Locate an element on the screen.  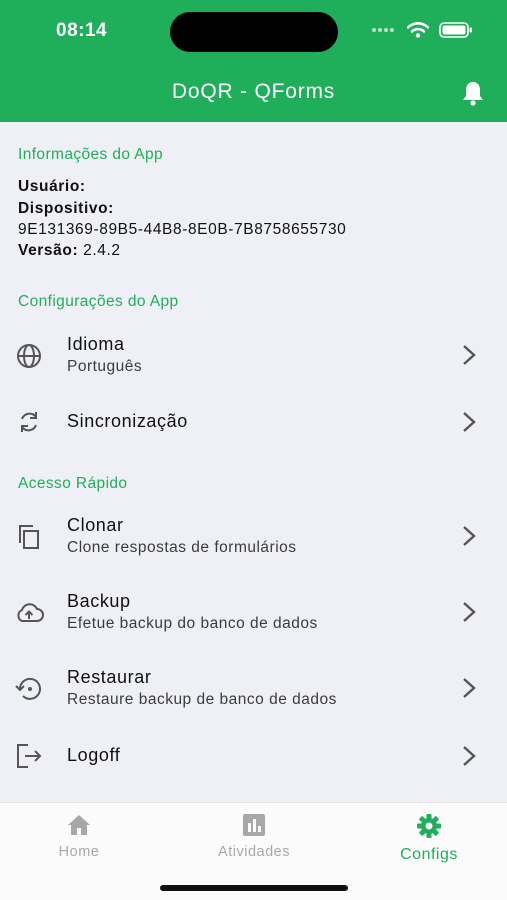
logout-icon is located at coordinates (29, 756).